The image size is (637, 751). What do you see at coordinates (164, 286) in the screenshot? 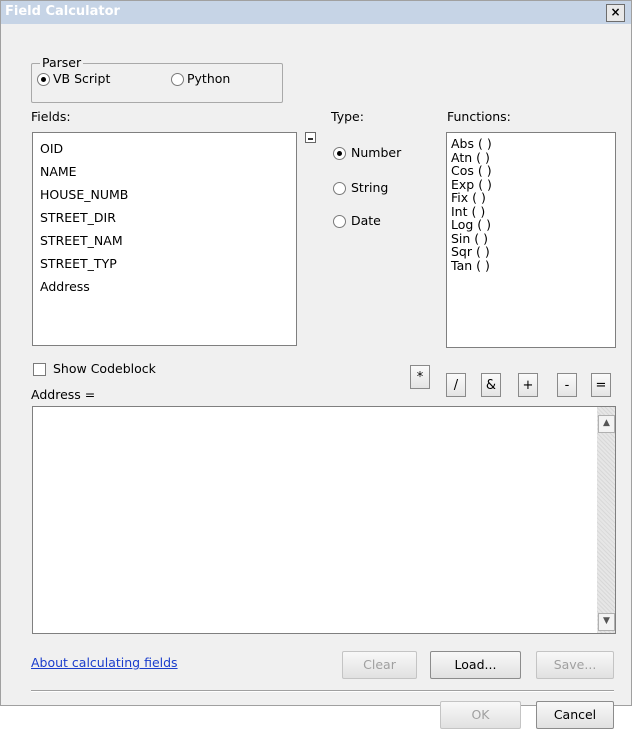
I see `field-list-item: Address` at bounding box center [164, 286].